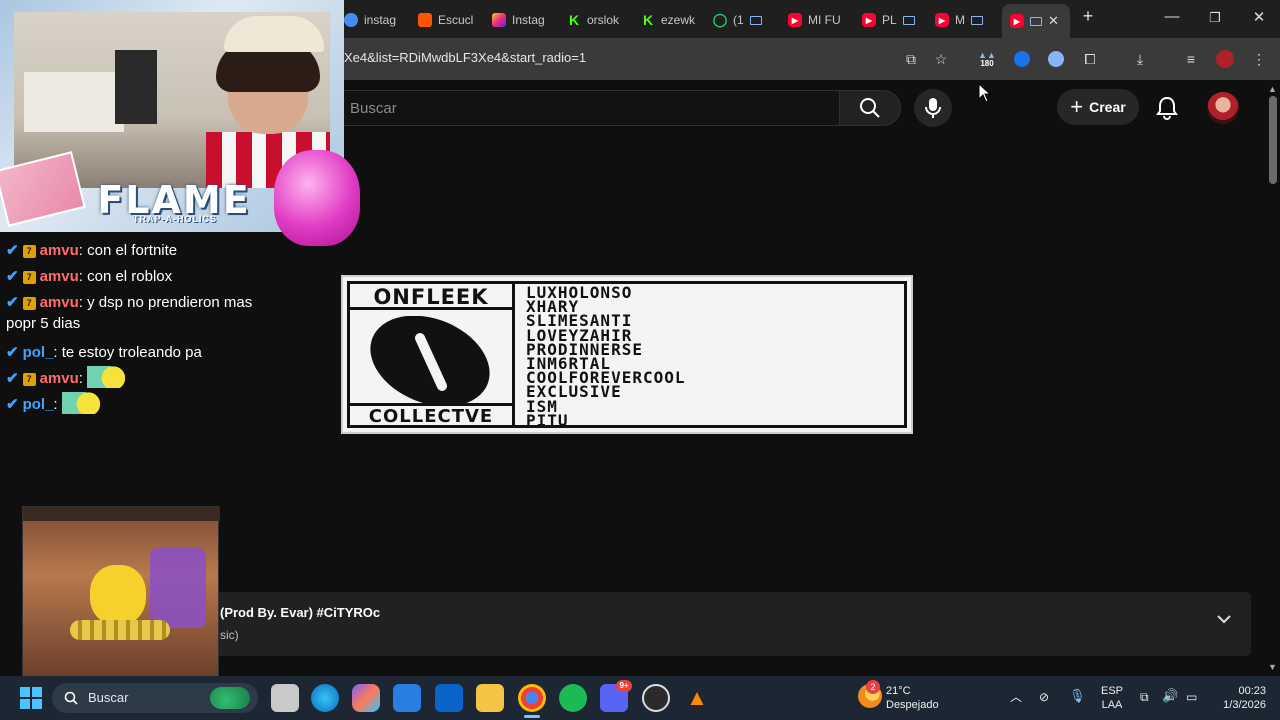  I want to click on tab-active: ▶ ✕, so click(1036, 21).